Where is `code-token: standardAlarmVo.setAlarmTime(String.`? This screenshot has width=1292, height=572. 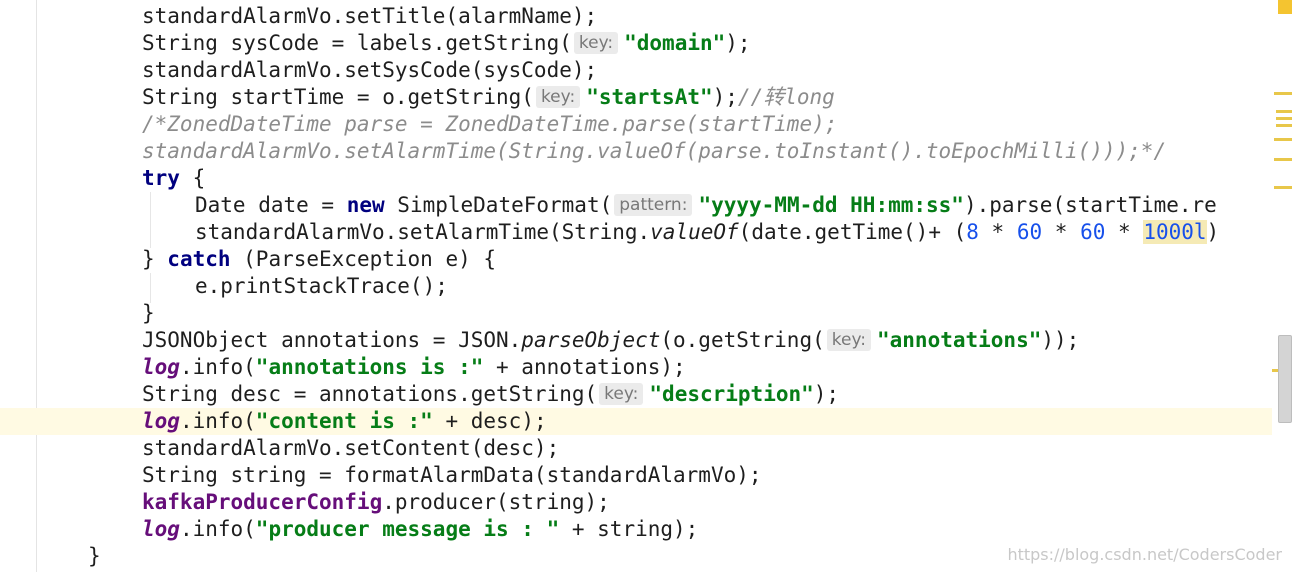
code-token: standardAlarmVo.setAlarmTime(String. is located at coordinates (423, 232).